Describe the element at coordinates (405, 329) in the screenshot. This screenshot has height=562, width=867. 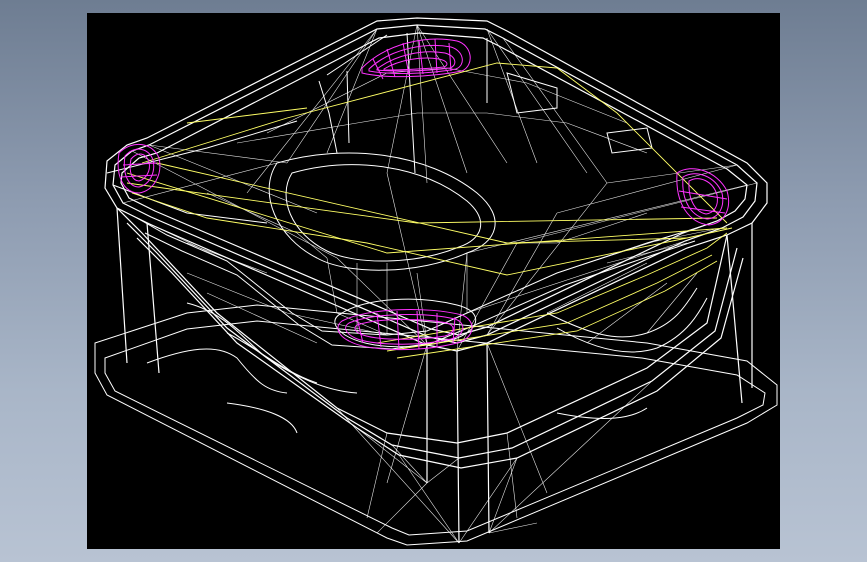
I see `headrest-front` at that location.